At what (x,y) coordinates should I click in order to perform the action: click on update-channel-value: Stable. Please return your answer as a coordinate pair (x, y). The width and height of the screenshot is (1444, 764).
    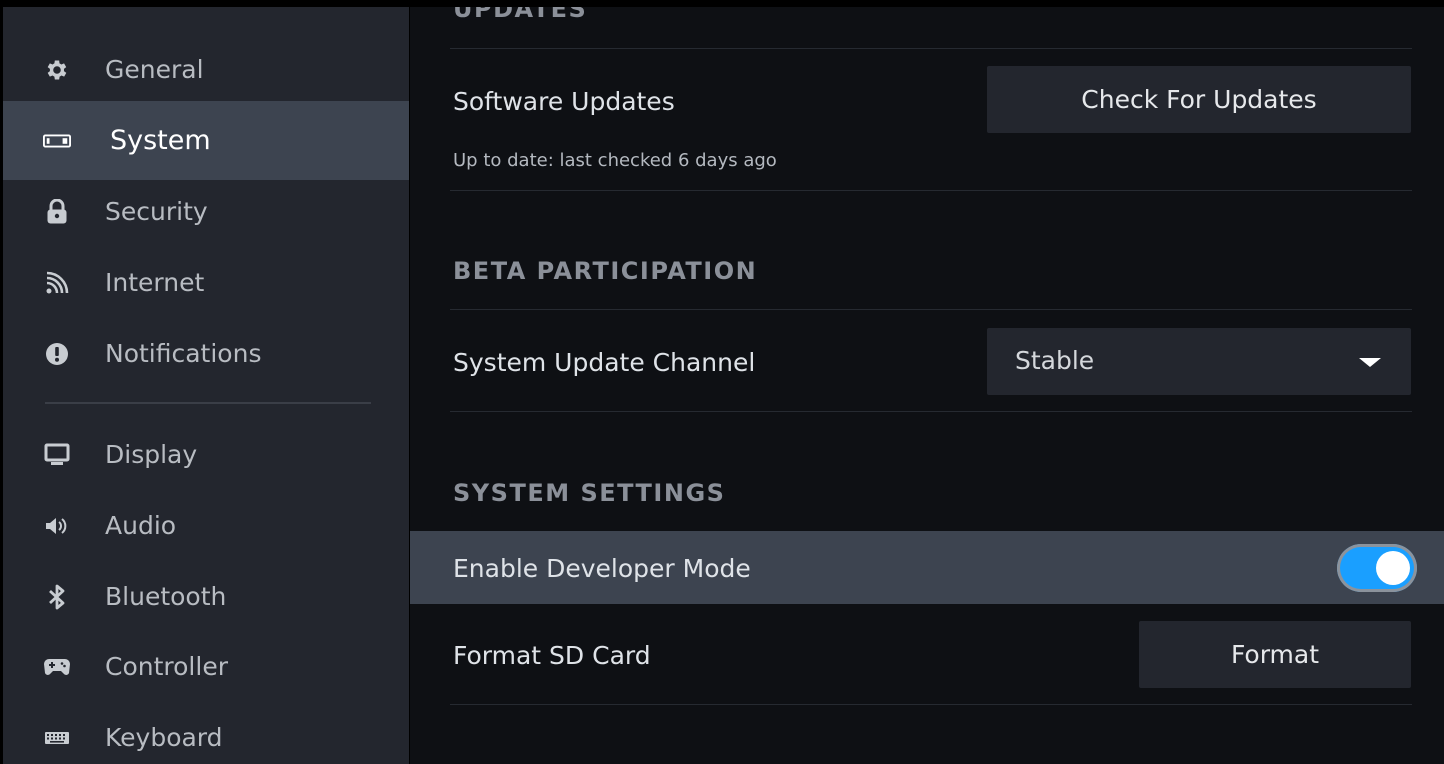
    Looking at the image, I should click on (1055, 360).